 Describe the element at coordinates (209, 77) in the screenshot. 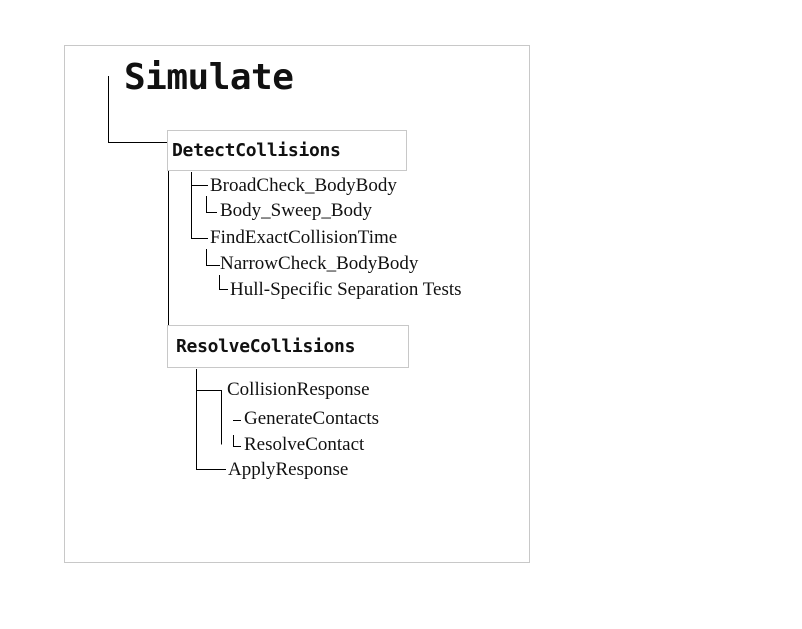

I see `diagram-title: Simulate` at that location.